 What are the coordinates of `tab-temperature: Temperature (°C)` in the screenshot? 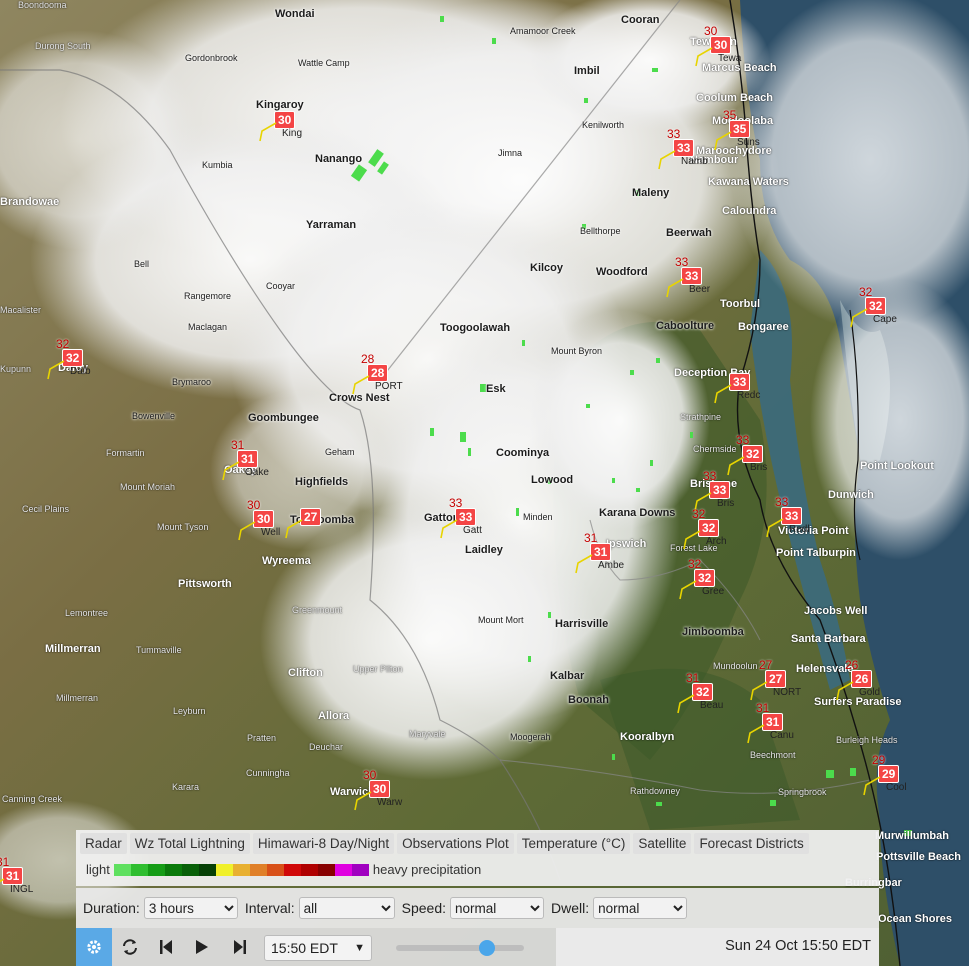 It's located at (573, 843).